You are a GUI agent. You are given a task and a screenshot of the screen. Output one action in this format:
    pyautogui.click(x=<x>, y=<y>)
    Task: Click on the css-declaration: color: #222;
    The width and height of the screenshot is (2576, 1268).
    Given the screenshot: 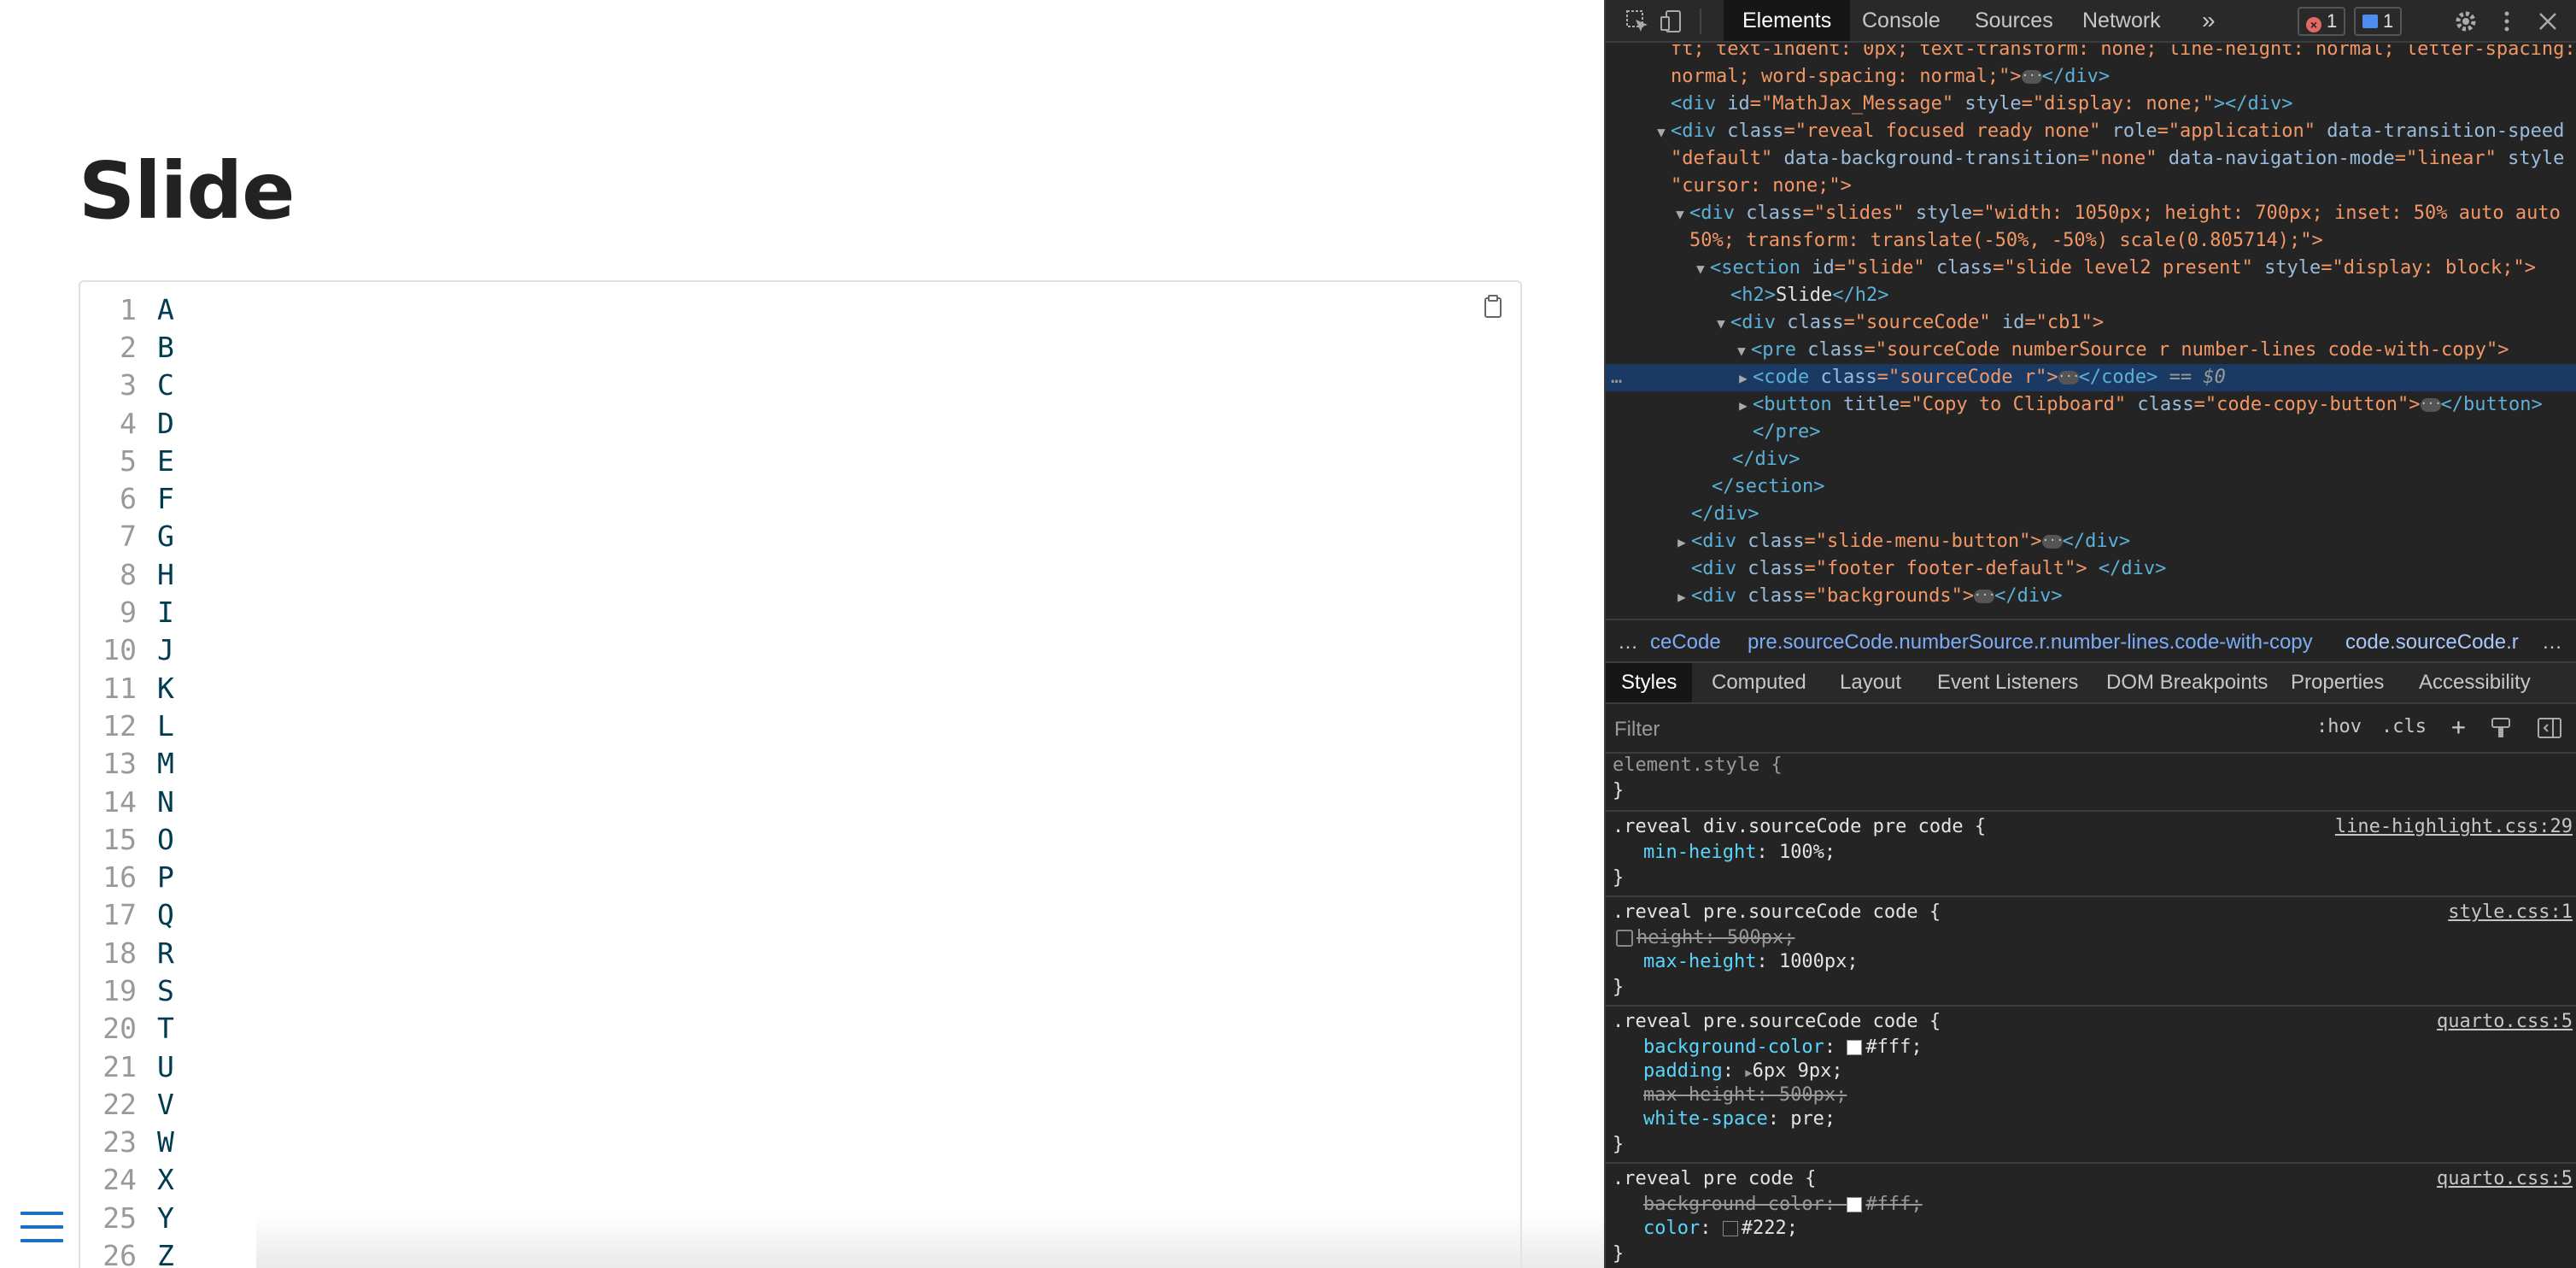 What is the action you would take?
    pyautogui.click(x=1720, y=1229)
    